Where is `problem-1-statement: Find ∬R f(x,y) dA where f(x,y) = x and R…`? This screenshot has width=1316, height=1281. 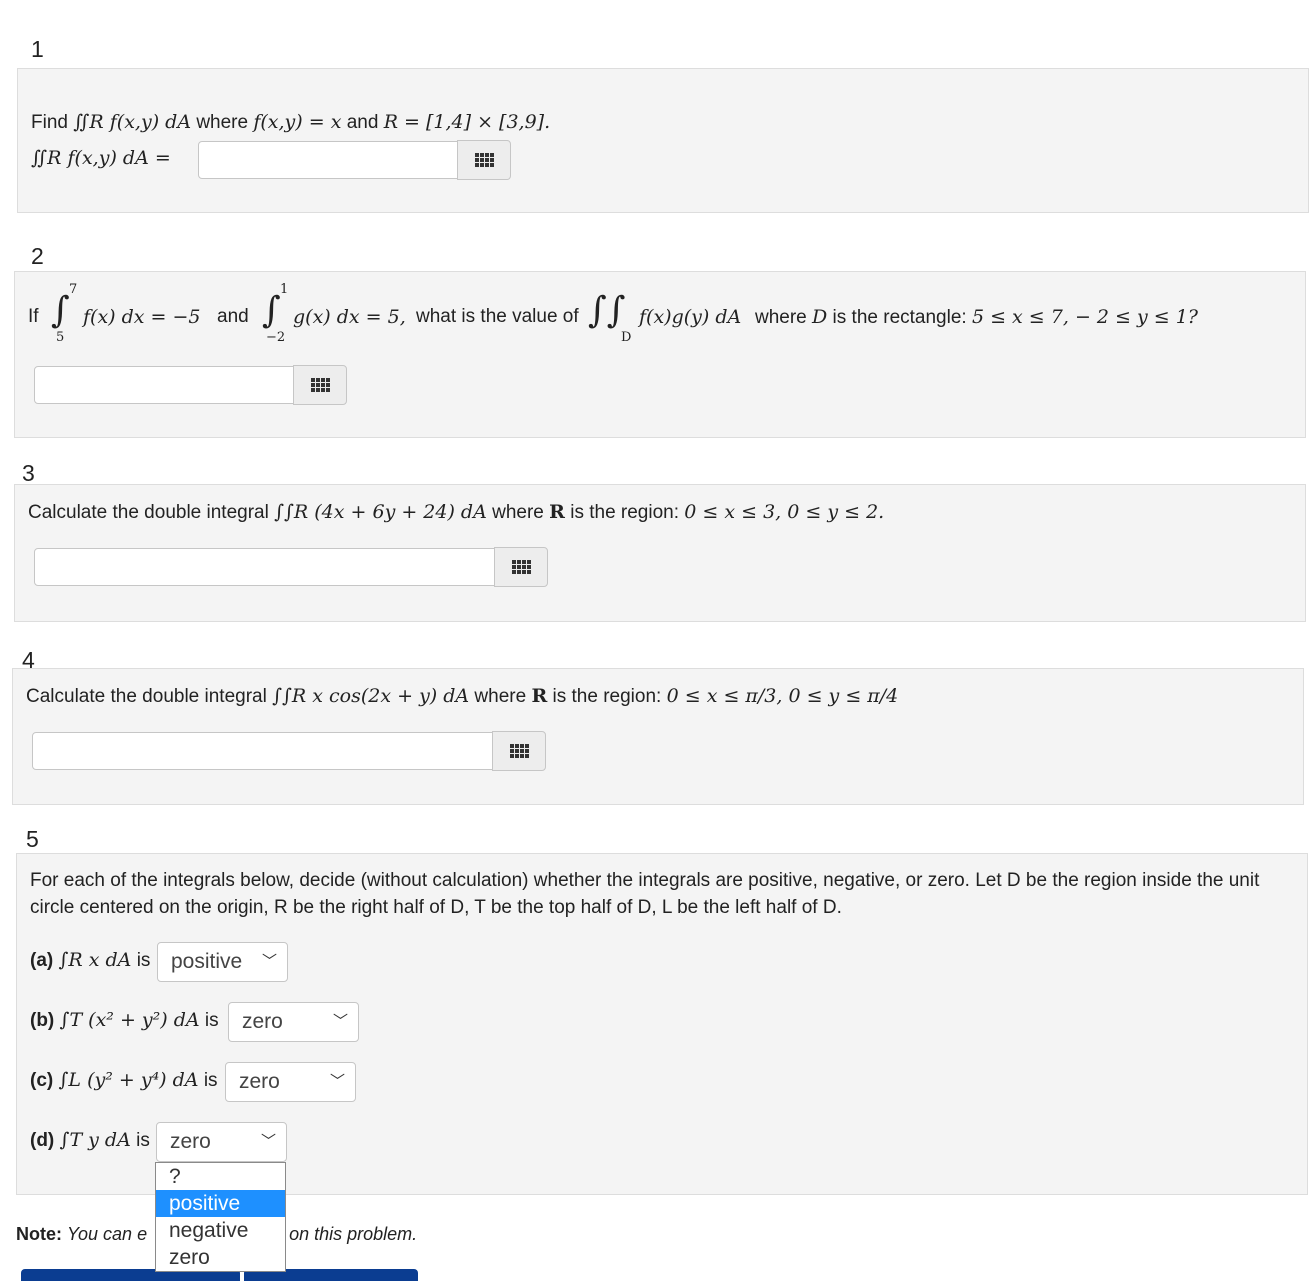 problem-1-statement: Find ∬R f(x,y) dA where f(x,y) = x and R… is located at coordinates (291, 122).